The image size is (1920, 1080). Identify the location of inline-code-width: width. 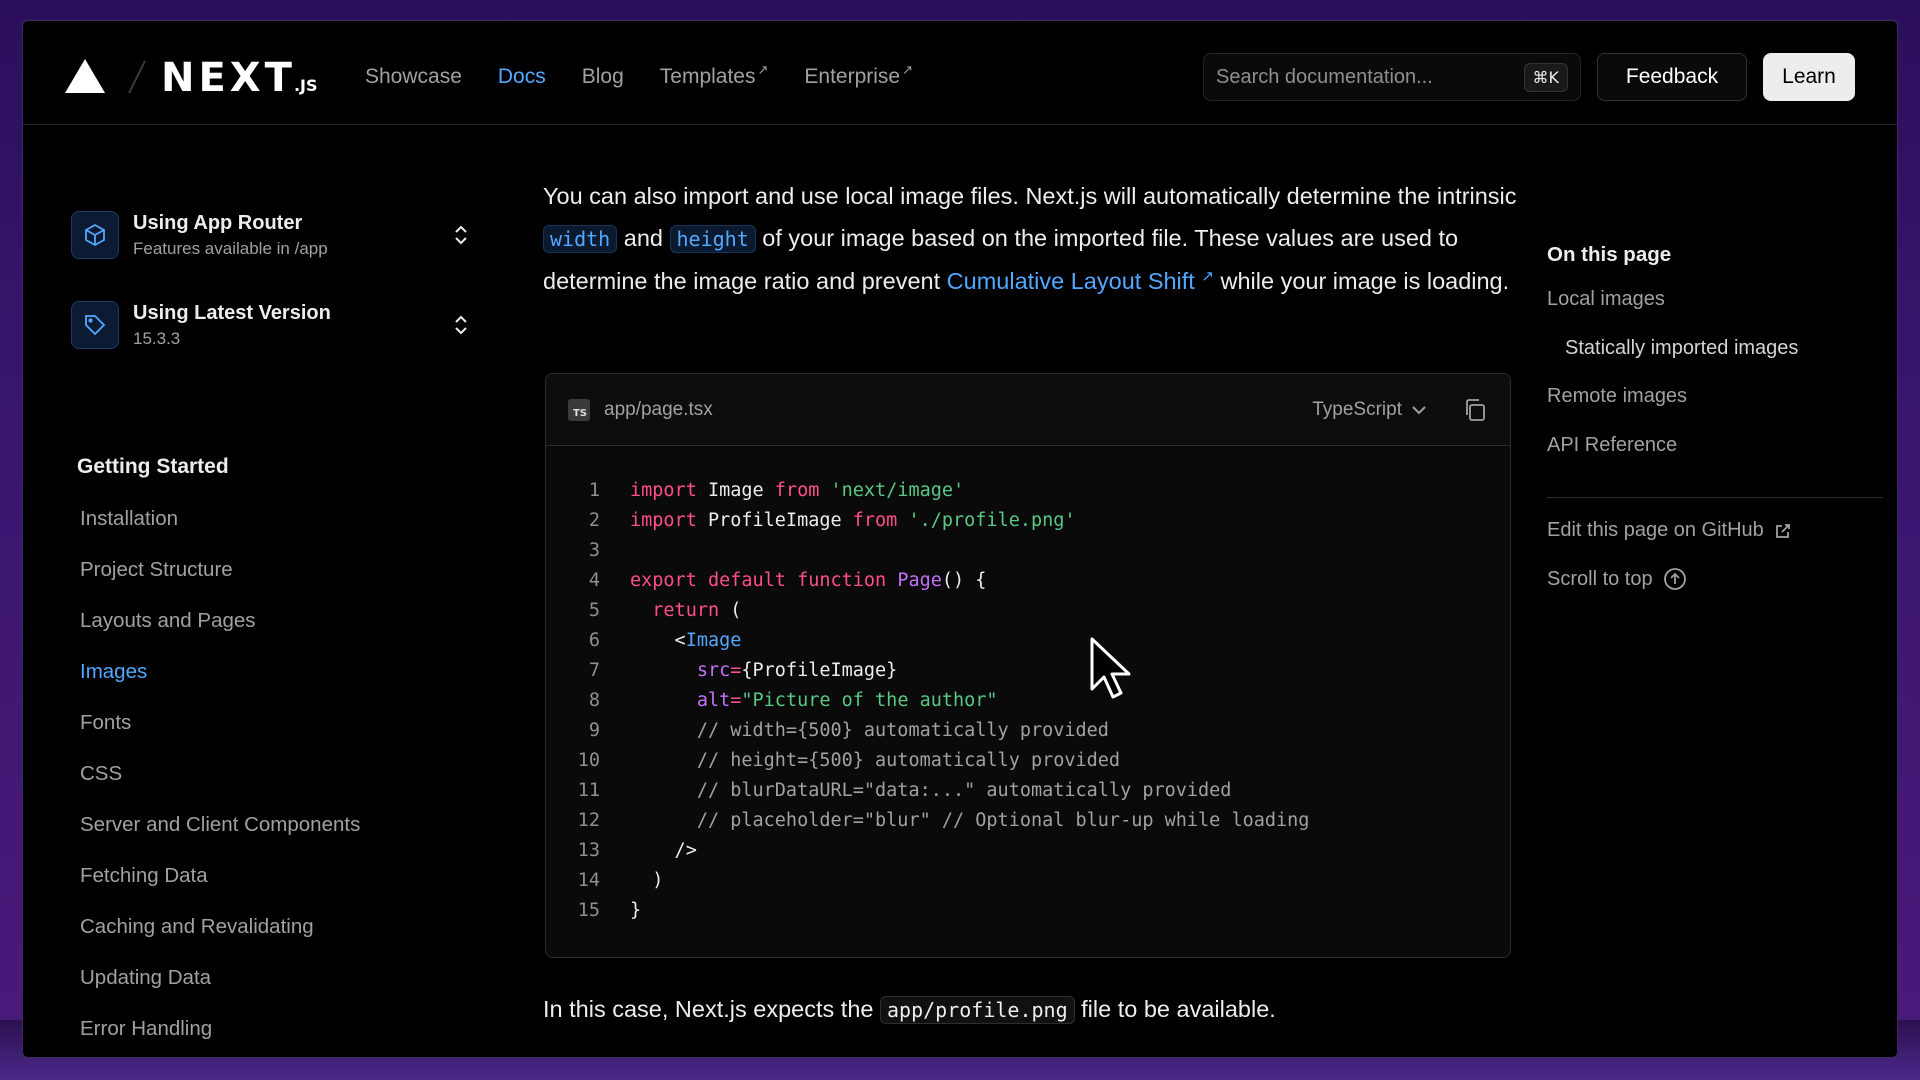
(580, 239).